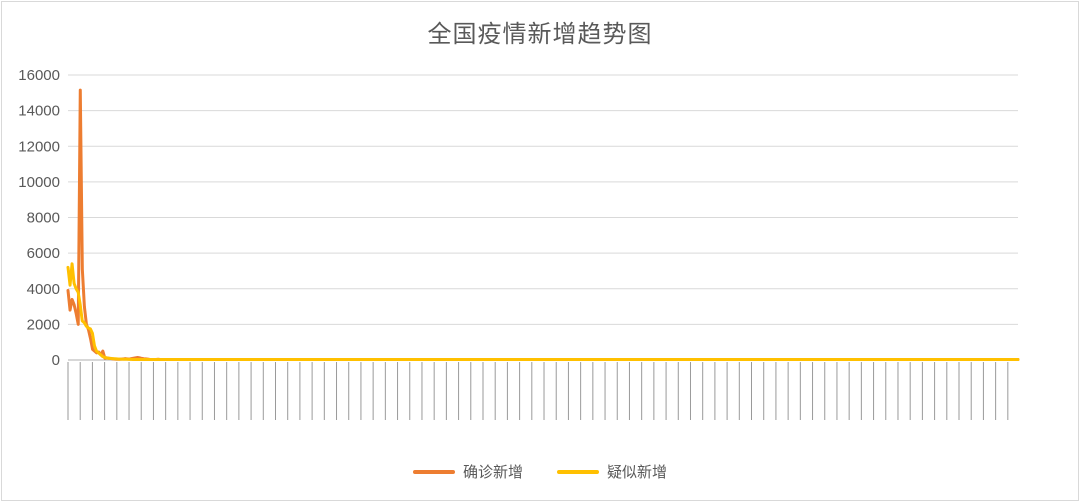  I want to click on y-tick-label: 14000, so click(39, 111).